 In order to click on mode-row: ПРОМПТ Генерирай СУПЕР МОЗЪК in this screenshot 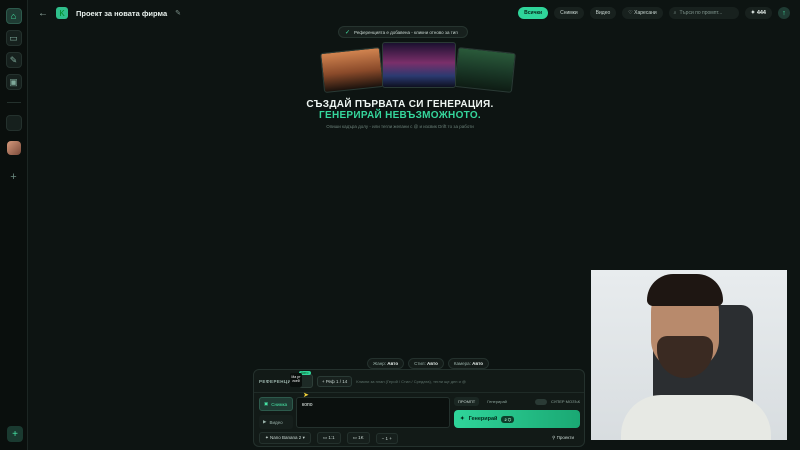, I will do `click(517, 401)`.